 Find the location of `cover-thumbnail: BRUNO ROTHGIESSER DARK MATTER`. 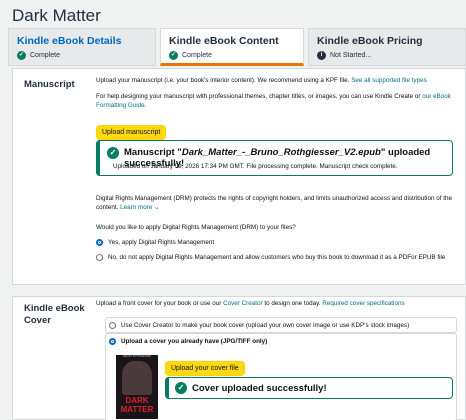

cover-thumbnail: BRUNO ROTHGIESSER DARK MATTER is located at coordinates (137, 387).